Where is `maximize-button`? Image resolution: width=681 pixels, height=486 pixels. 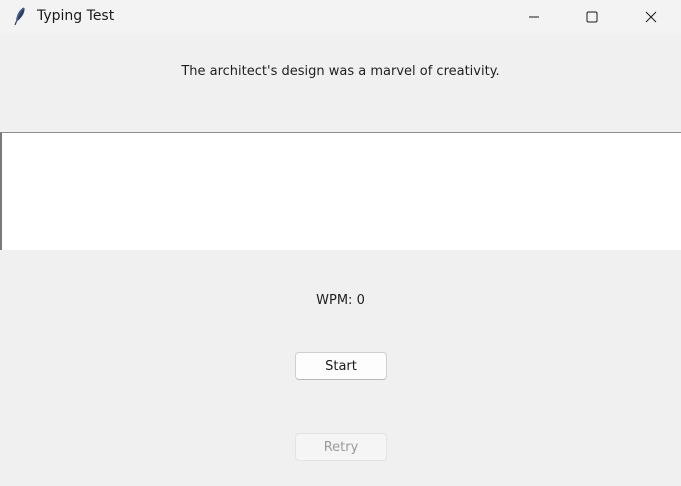
maximize-button is located at coordinates (592, 17).